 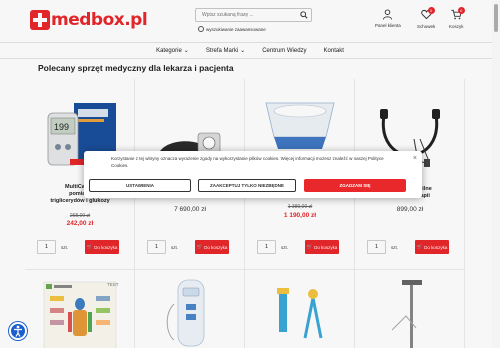 I want to click on page-scrollbar, so click(x=496, y=174).